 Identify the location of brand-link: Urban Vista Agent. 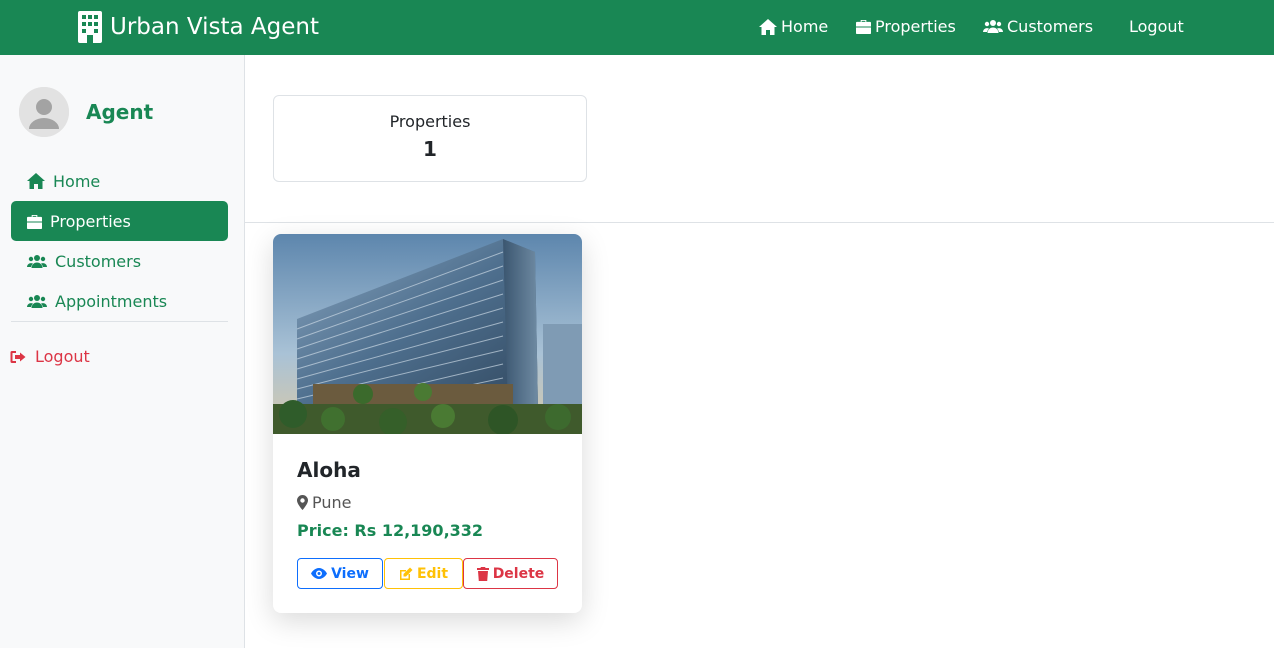
(198, 27).